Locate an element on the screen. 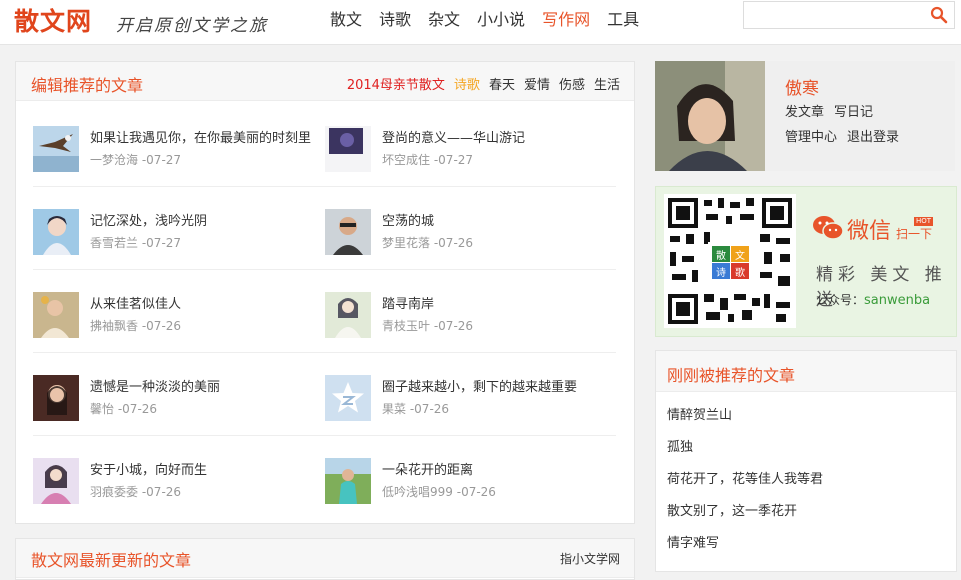 The image size is (961, 580). main-nav: 散文 诗歌 杂文 小小说 写作网 工具 is located at coordinates (493, 22).